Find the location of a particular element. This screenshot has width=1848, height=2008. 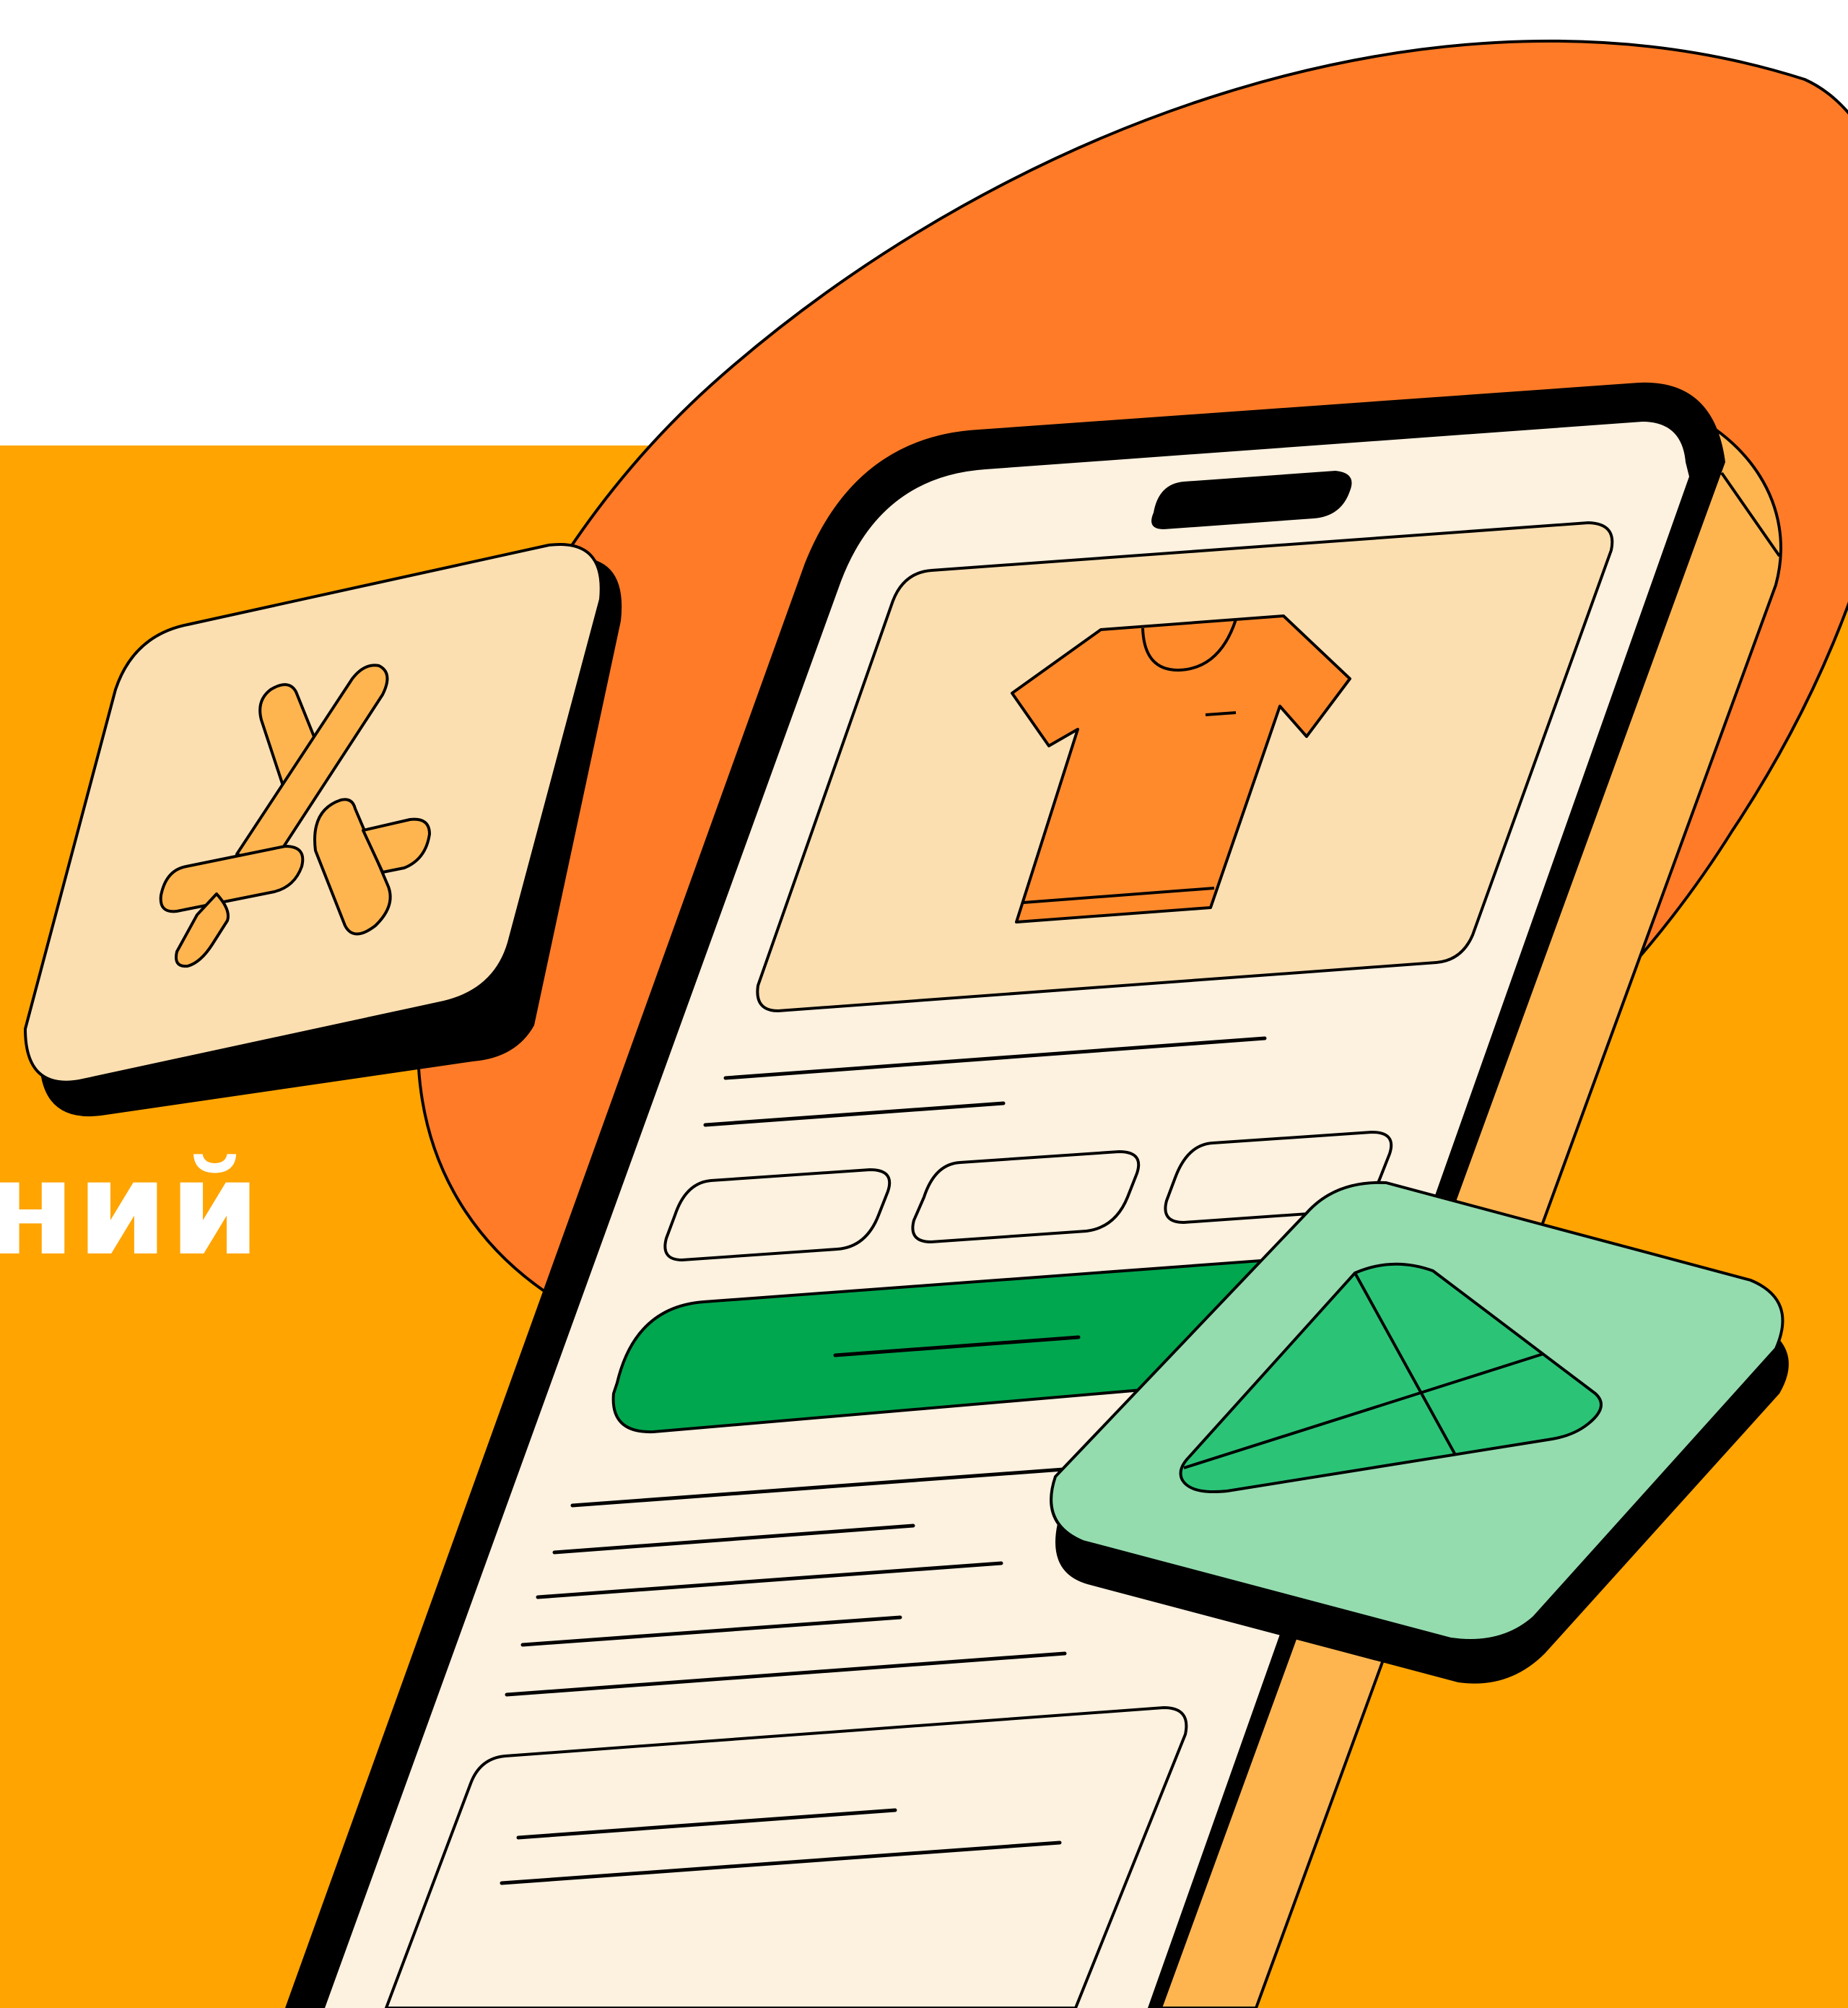

headline-fragment: ний is located at coordinates (131, 1209).